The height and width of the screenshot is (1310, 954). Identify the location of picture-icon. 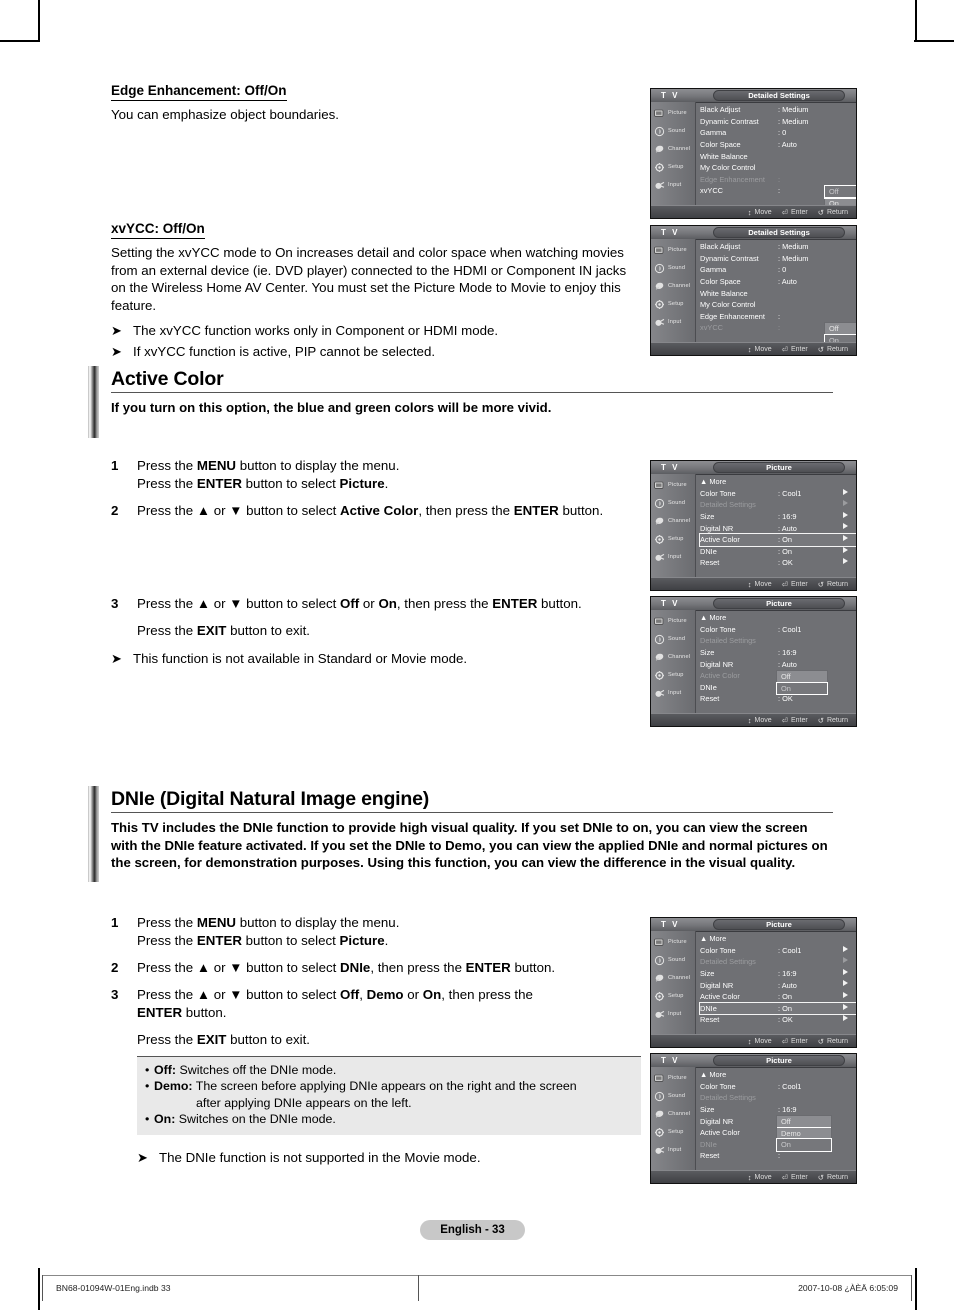
(659, 942).